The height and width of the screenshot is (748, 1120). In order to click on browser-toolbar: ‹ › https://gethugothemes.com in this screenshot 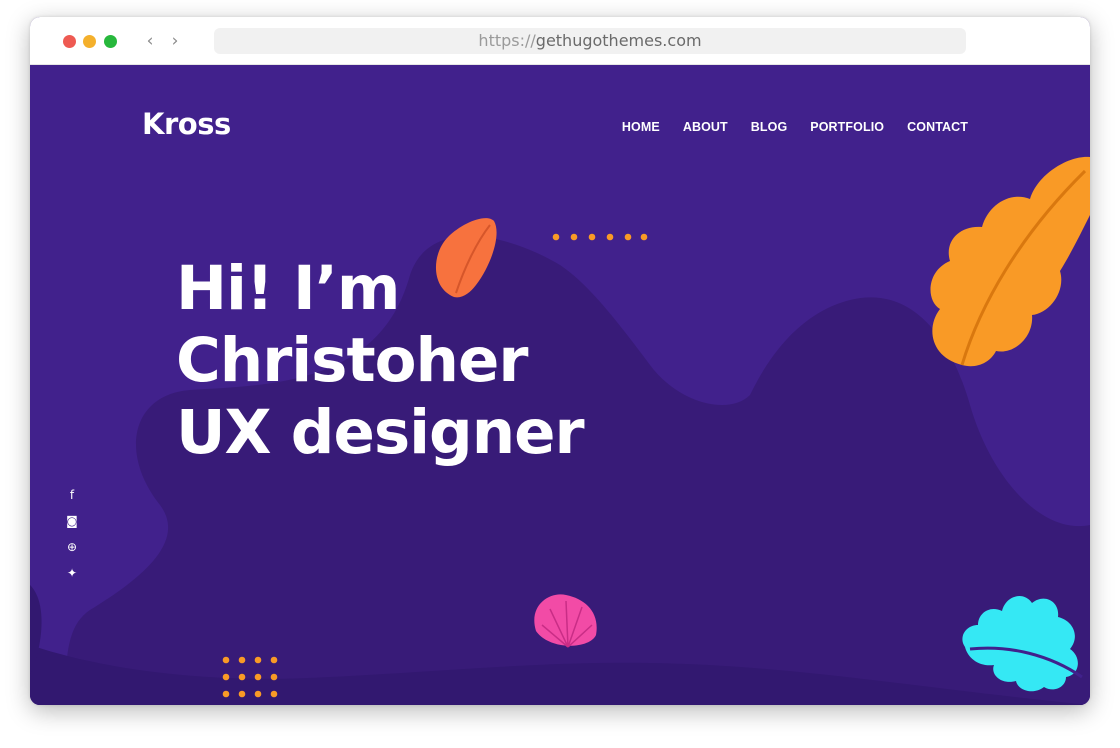, I will do `click(560, 41)`.